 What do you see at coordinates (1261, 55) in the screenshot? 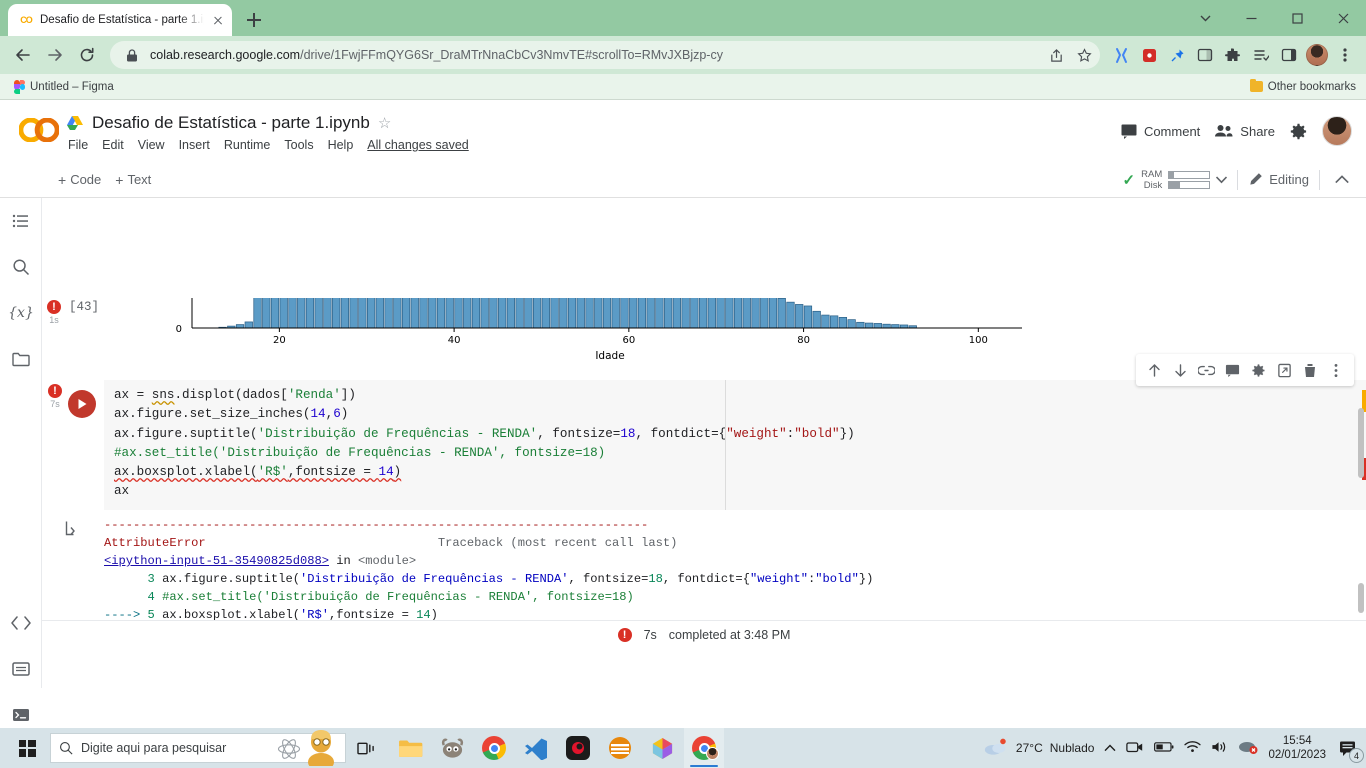
I see `reading-list-icon` at bounding box center [1261, 55].